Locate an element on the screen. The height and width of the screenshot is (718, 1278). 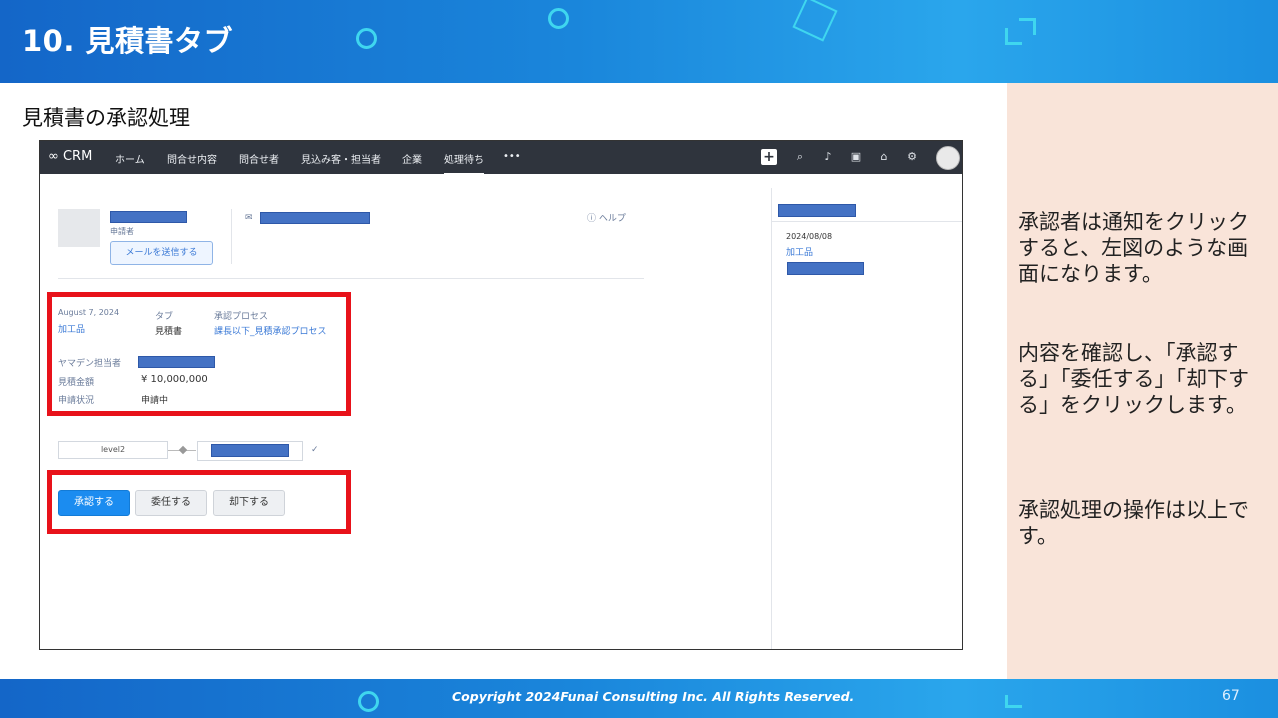
slide-header: 10. 見積書タブ is located at coordinates (639, 41).